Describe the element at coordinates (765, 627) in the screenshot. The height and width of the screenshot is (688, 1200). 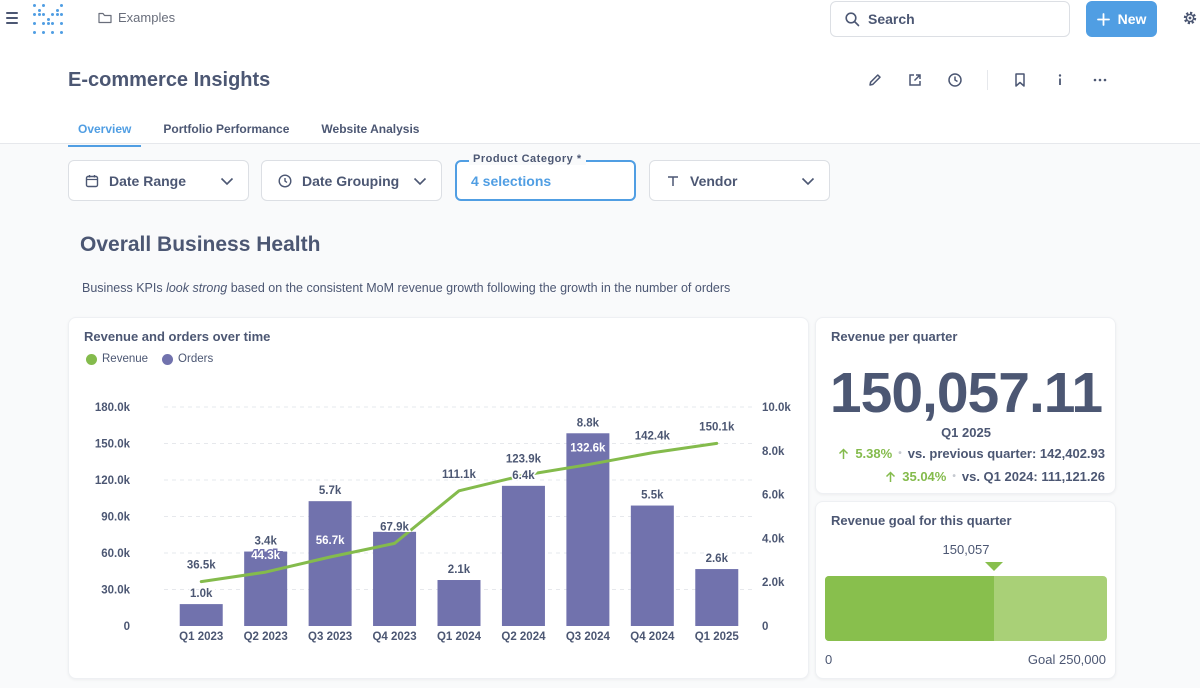
I see `y-right-tick-label: 0` at that location.